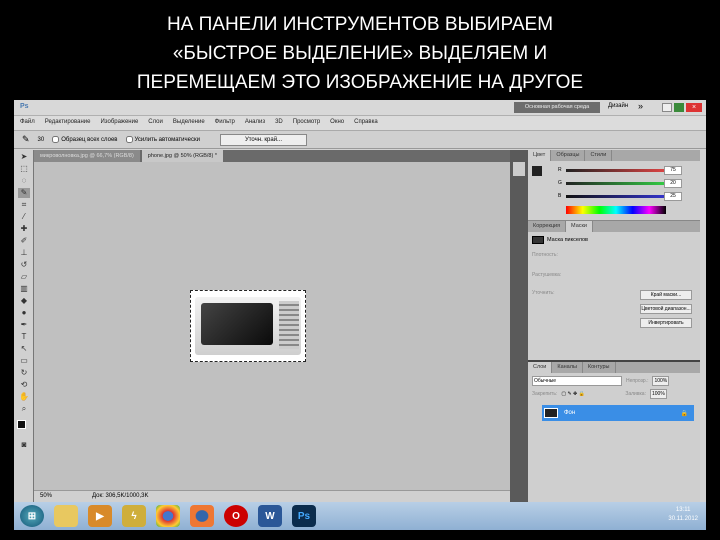 This screenshot has height=540, width=720. I want to click on quick-mask-icon: ◙, so click(24, 445).